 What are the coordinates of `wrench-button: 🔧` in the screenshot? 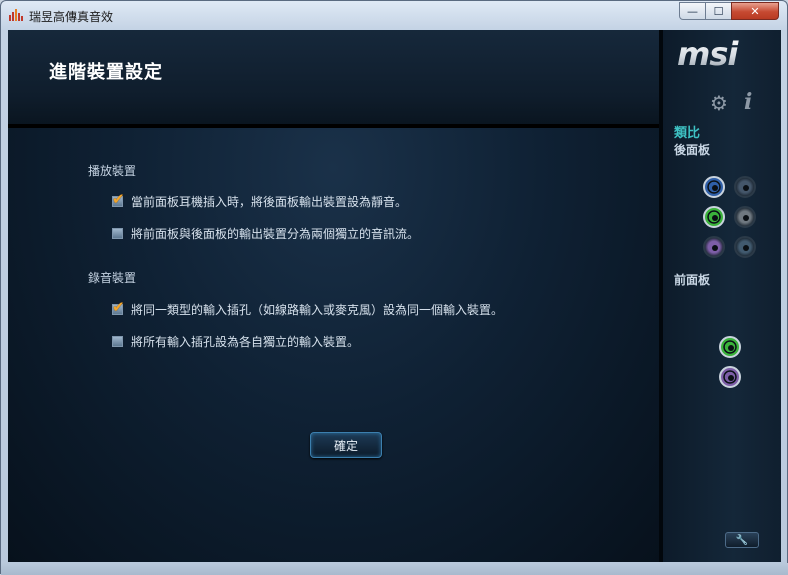 It's located at (742, 540).